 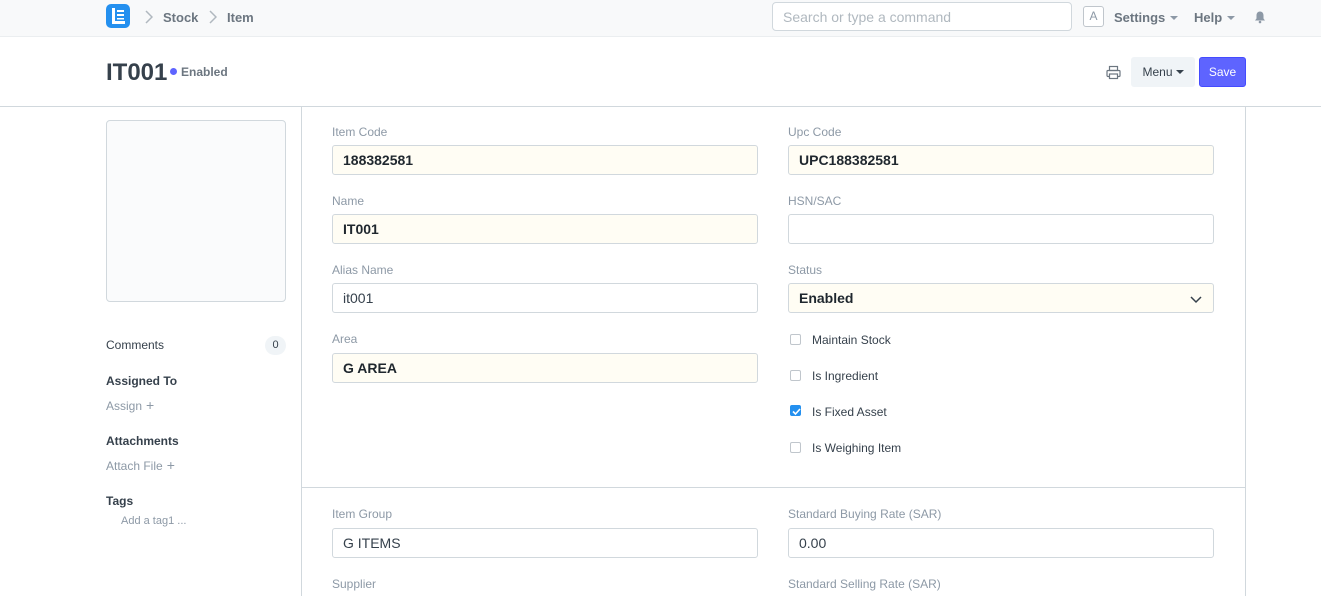 What do you see at coordinates (795, 339) in the screenshot?
I see `maintain-stock-checkbox` at bounding box center [795, 339].